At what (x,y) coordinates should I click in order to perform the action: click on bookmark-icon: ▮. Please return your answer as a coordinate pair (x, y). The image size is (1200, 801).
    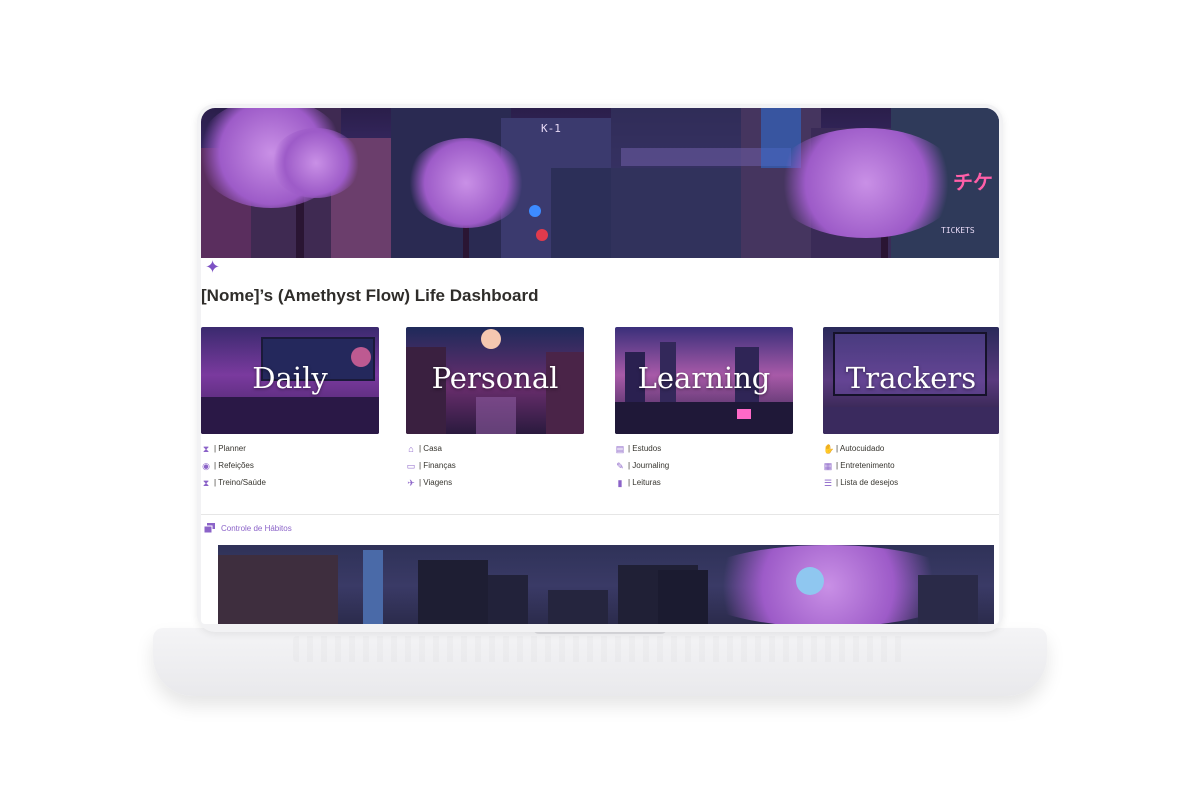
    Looking at the image, I should click on (620, 482).